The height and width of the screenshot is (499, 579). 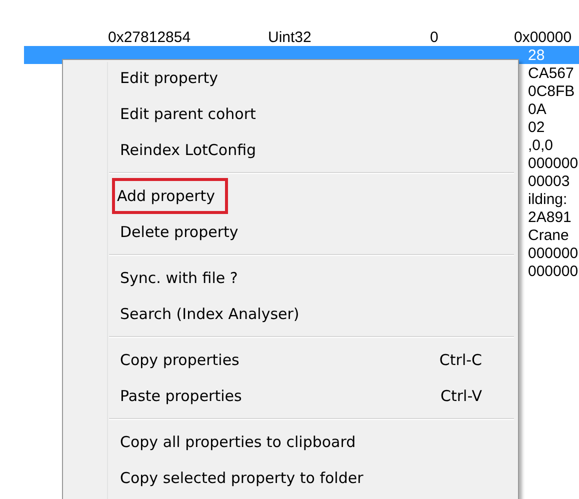 What do you see at coordinates (290, 232) in the screenshot?
I see `menu-item: Delete property` at bounding box center [290, 232].